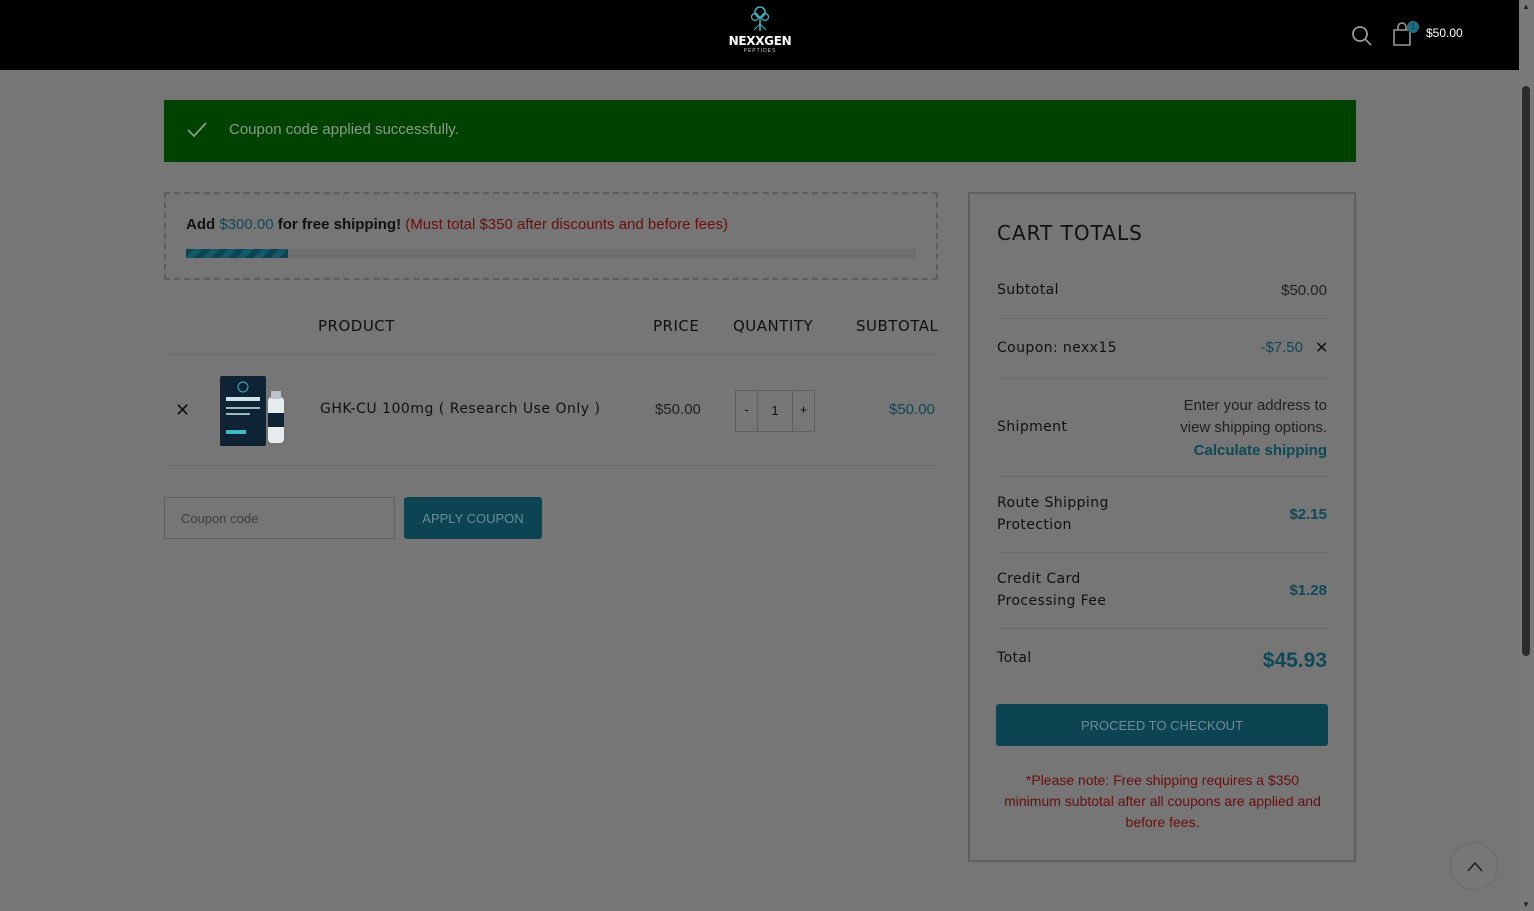 The width and height of the screenshot is (1534, 911). What do you see at coordinates (1308, 514) in the screenshot?
I see `route-protection-value: $2.15` at bounding box center [1308, 514].